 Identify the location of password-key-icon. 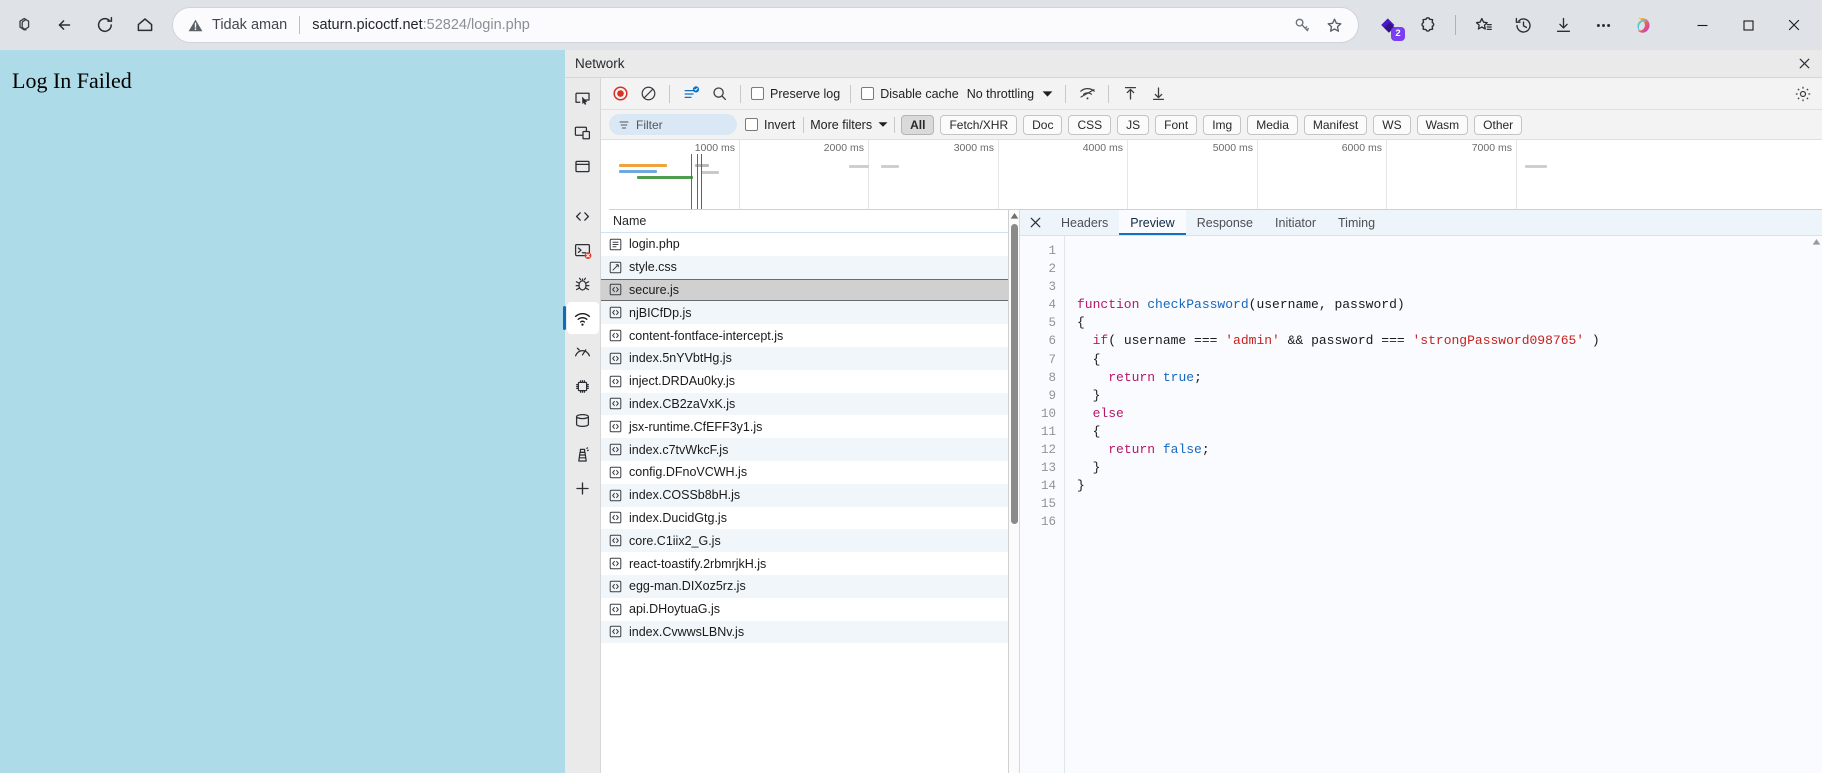
(1302, 25).